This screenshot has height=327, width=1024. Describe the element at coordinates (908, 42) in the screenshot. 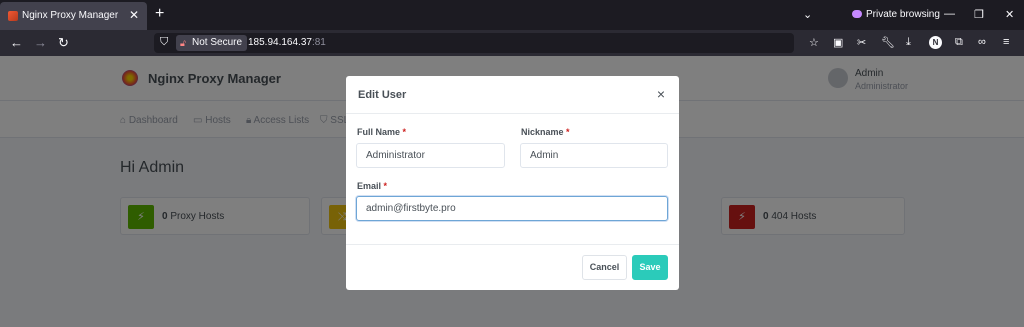

I see `download-icon: ⤓` at that location.